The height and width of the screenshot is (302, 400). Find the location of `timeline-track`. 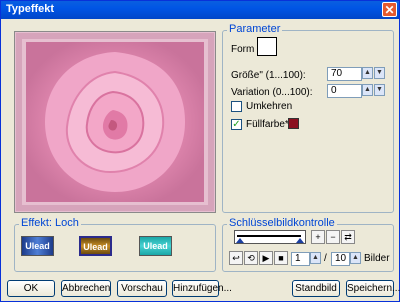

timeline-track is located at coordinates (269, 236).